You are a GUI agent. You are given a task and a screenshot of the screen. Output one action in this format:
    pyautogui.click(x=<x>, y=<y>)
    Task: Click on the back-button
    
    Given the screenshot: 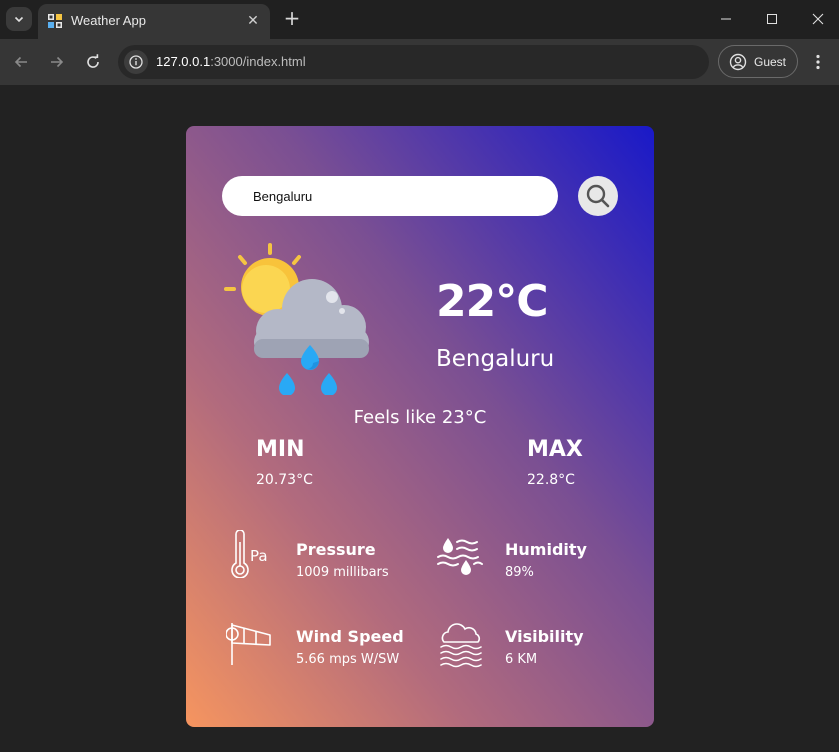 What is the action you would take?
    pyautogui.click(x=21, y=62)
    